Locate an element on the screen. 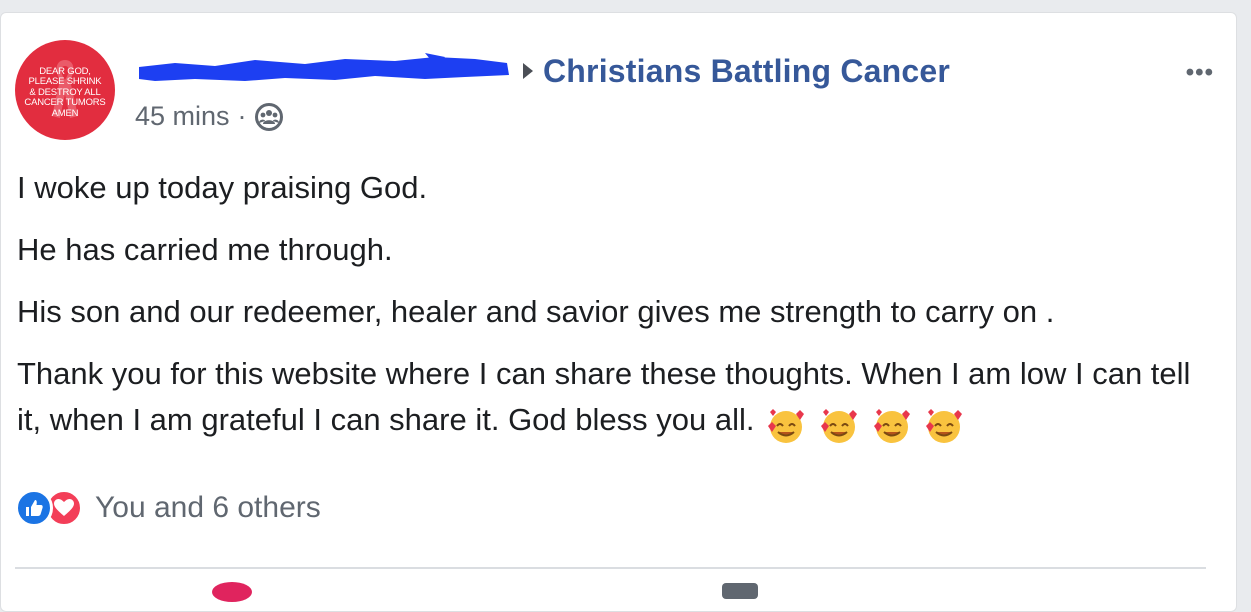 The width and height of the screenshot is (1251, 612). group-members-icon is located at coordinates (268, 116).